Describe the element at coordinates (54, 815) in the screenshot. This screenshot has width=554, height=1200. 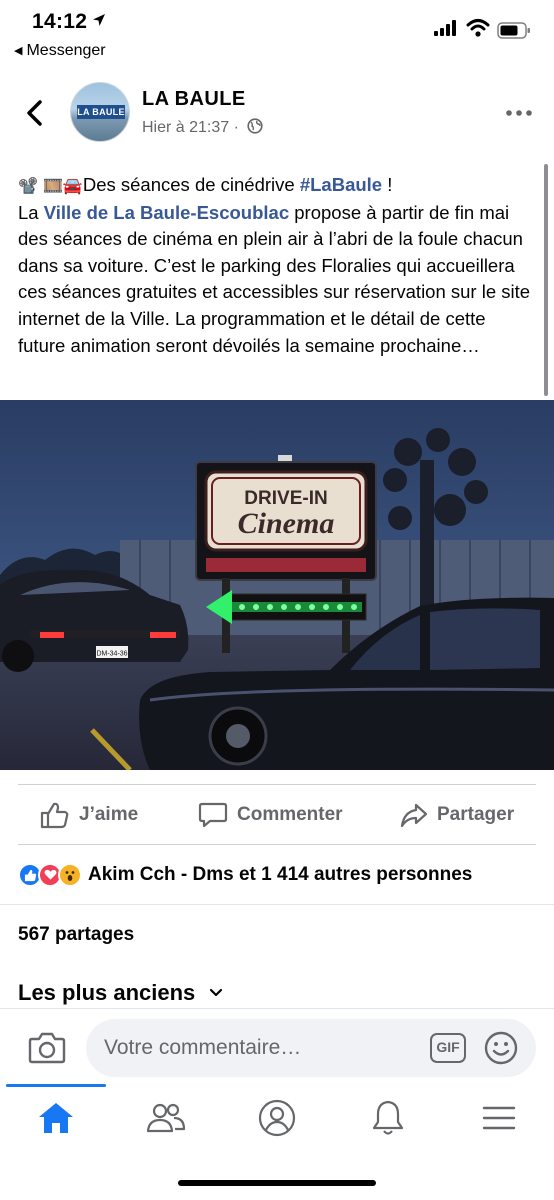
I see `thumbs-up-icon` at that location.